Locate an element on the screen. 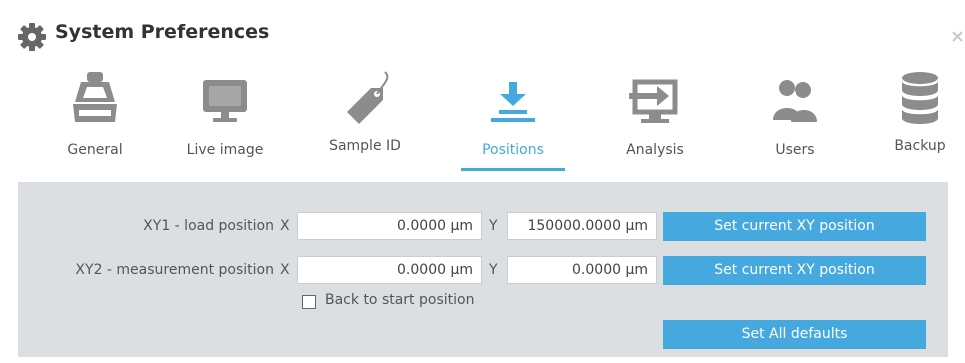 The image size is (965, 363). xy1-y-input: 150000.0000 μm is located at coordinates (582, 226).